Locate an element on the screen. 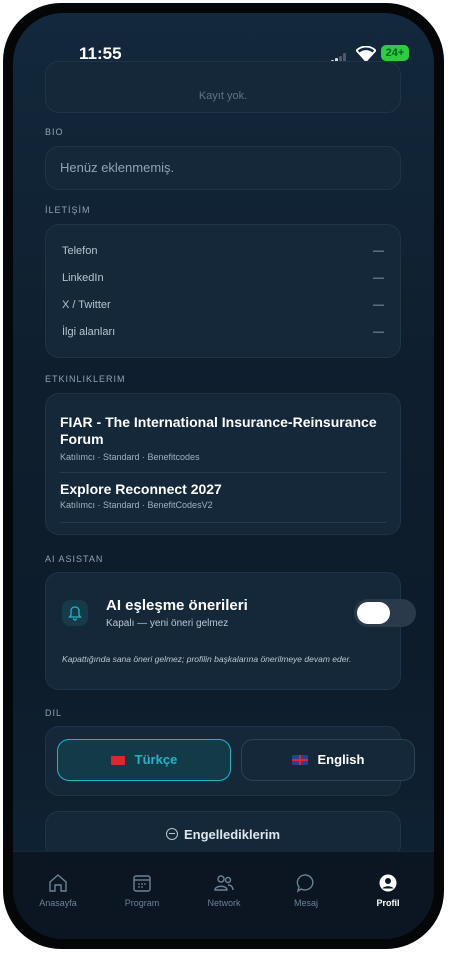 This screenshot has height=956, width=451. language-label-english: English is located at coordinates (341, 759).